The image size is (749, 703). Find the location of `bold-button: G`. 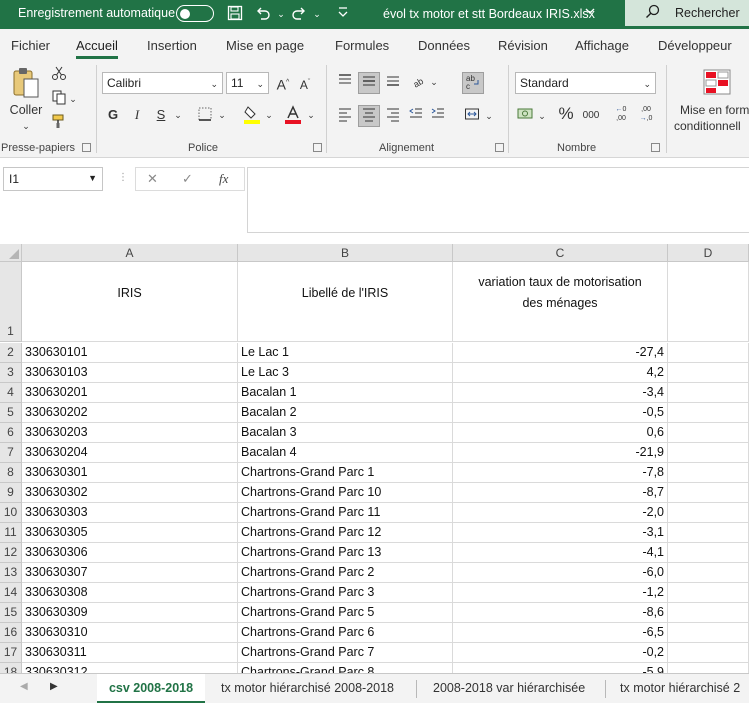

bold-button: G is located at coordinates (113, 115).